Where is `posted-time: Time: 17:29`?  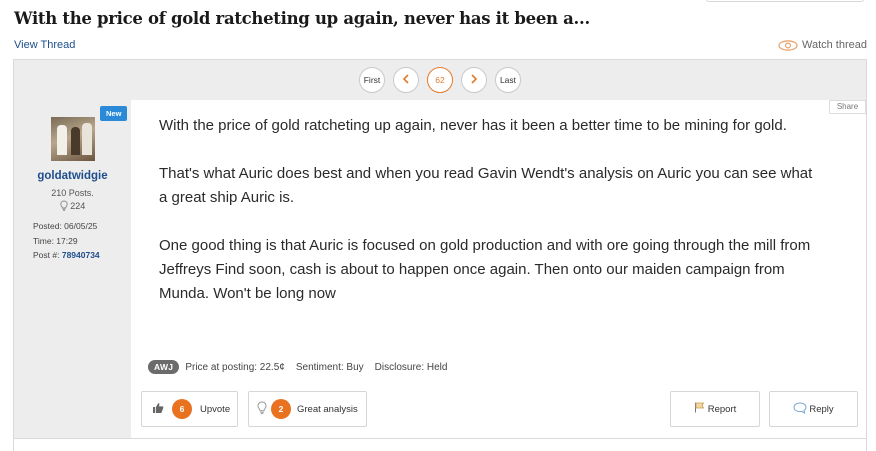
posted-time: Time: 17:29 is located at coordinates (55, 241).